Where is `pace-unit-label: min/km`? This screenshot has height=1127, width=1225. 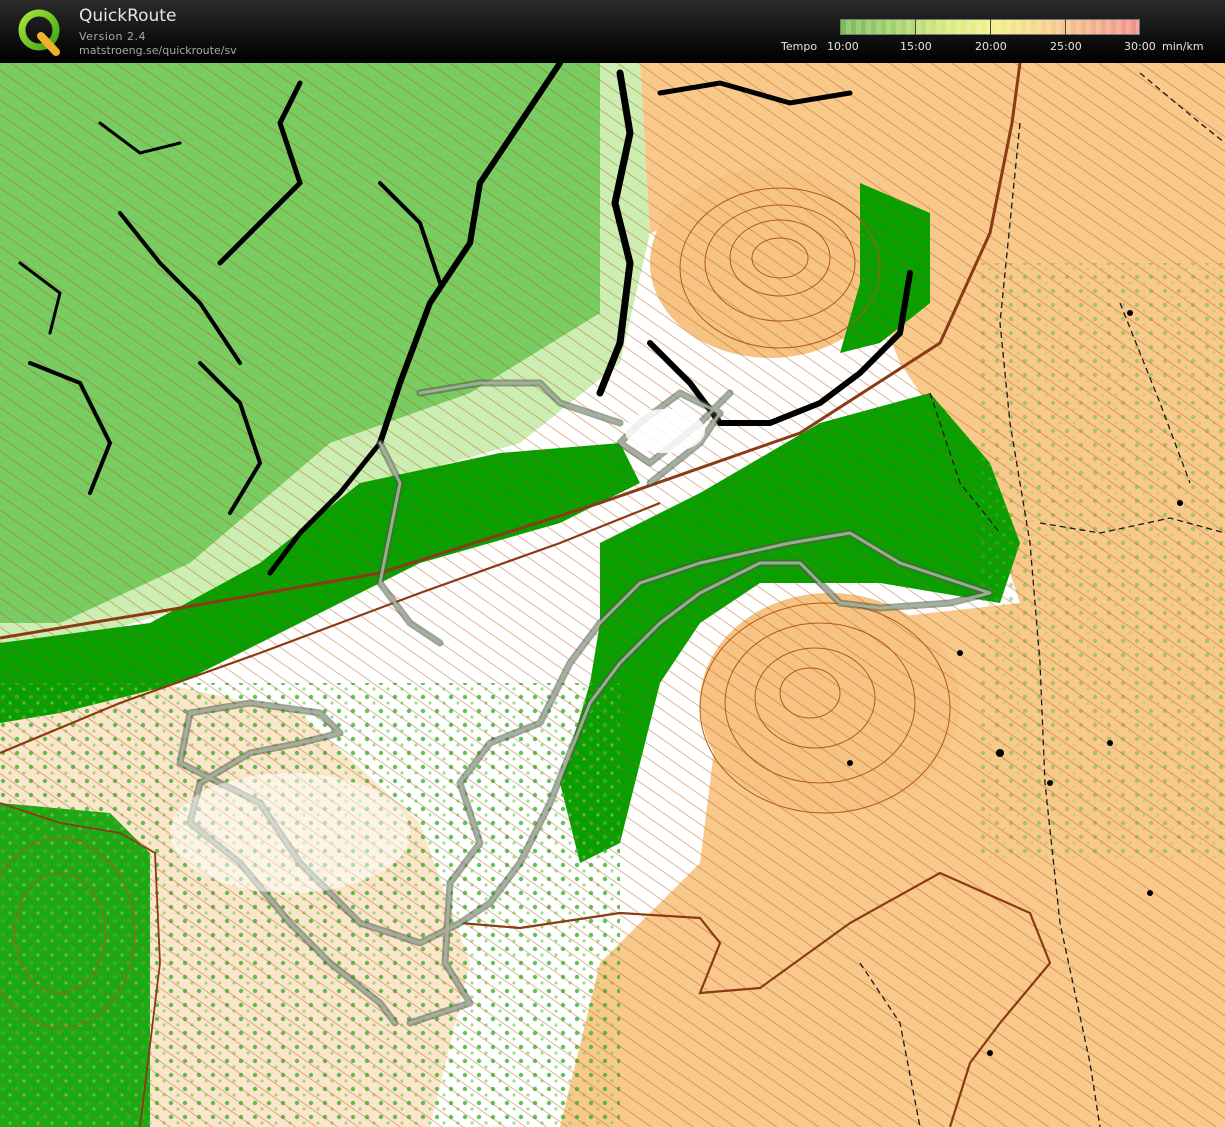 pace-unit-label: min/km is located at coordinates (1183, 46).